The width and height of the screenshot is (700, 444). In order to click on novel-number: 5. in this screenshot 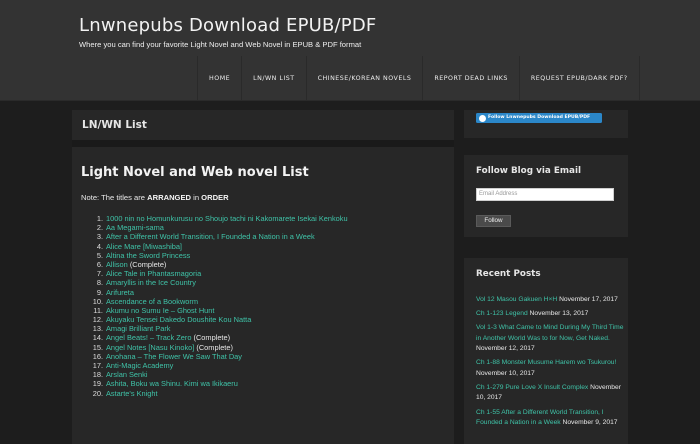, I will do `click(99, 255)`.